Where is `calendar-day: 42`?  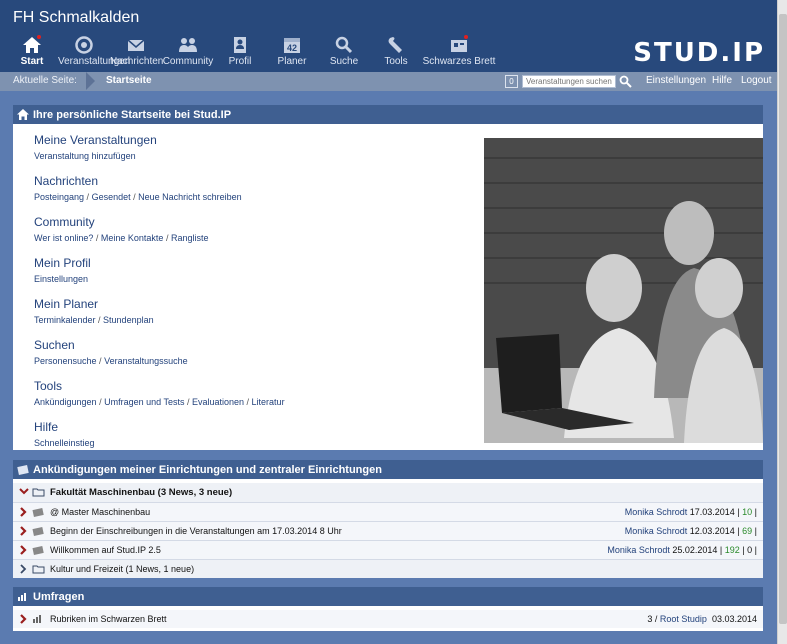 calendar-day: 42 is located at coordinates (292, 48).